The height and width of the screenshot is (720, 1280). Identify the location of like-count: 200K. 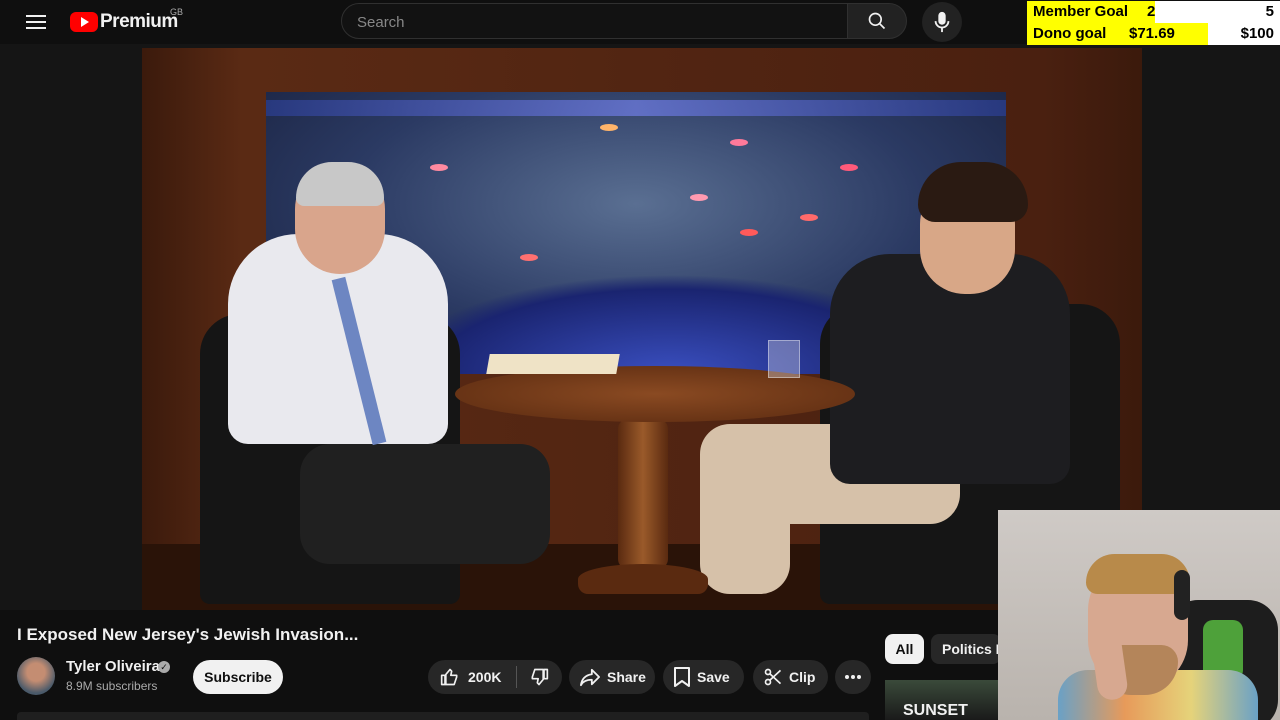
(485, 677).